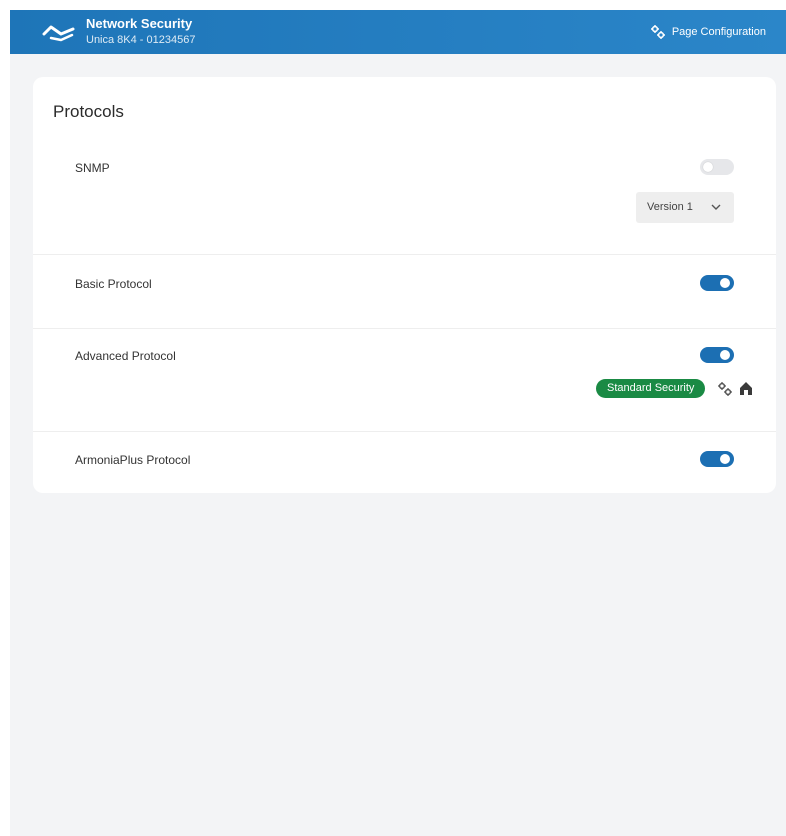 Image resolution: width=786 pixels, height=836 pixels. I want to click on snmp-version-value: Version 1, so click(670, 207).